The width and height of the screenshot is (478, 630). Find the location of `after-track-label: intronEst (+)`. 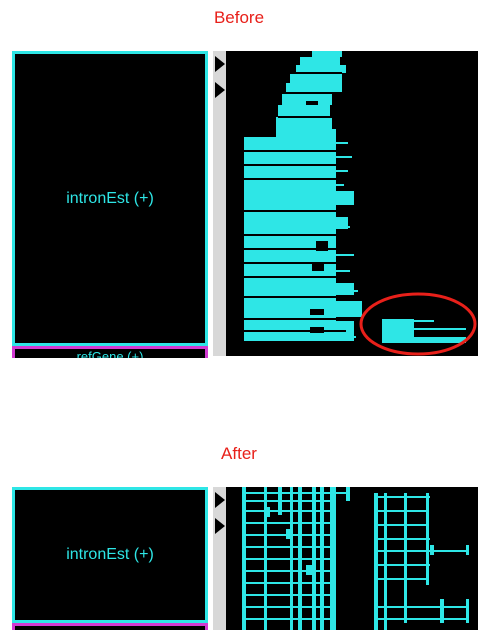

after-track-label: intronEst (+) is located at coordinates (110, 555).